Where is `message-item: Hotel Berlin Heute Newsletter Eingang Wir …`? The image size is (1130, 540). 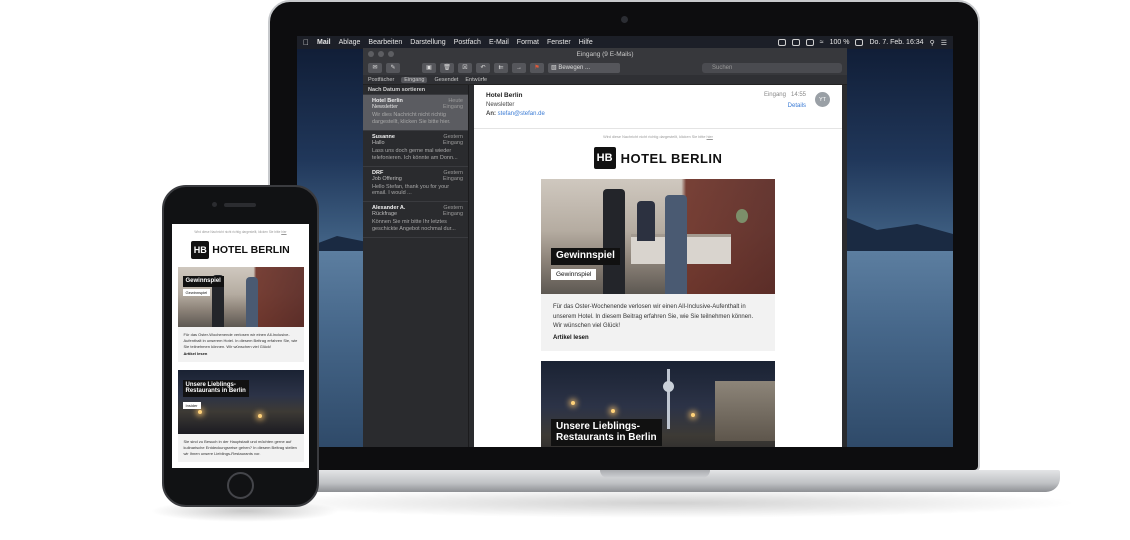
message-item: Hotel Berlin Heute Newsletter Eingang Wir … is located at coordinates (415, 113).